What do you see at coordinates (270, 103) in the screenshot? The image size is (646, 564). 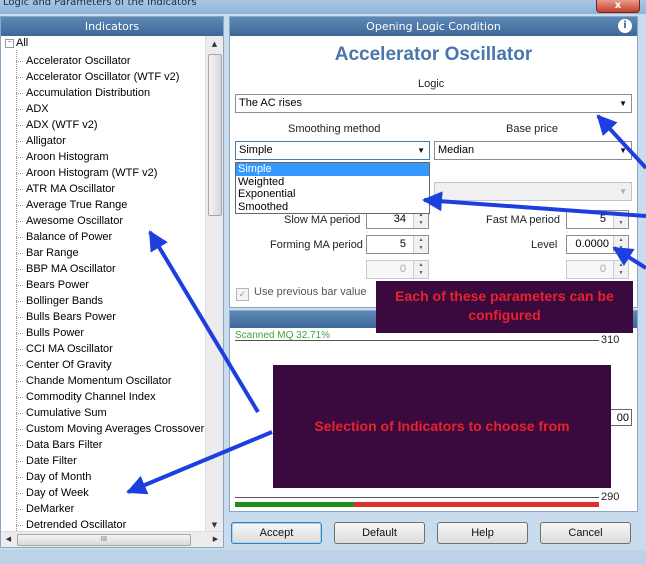 I see `logic-select-value: The AC rises` at bounding box center [270, 103].